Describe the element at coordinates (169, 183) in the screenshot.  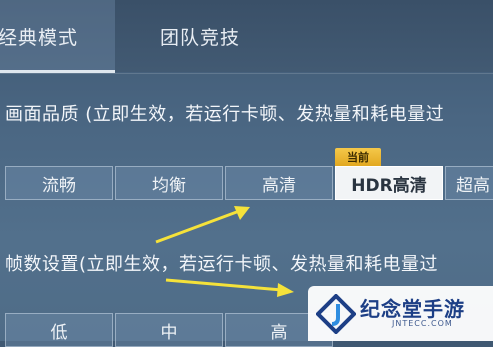
I see `quality-option-balanced: 均衡` at that location.